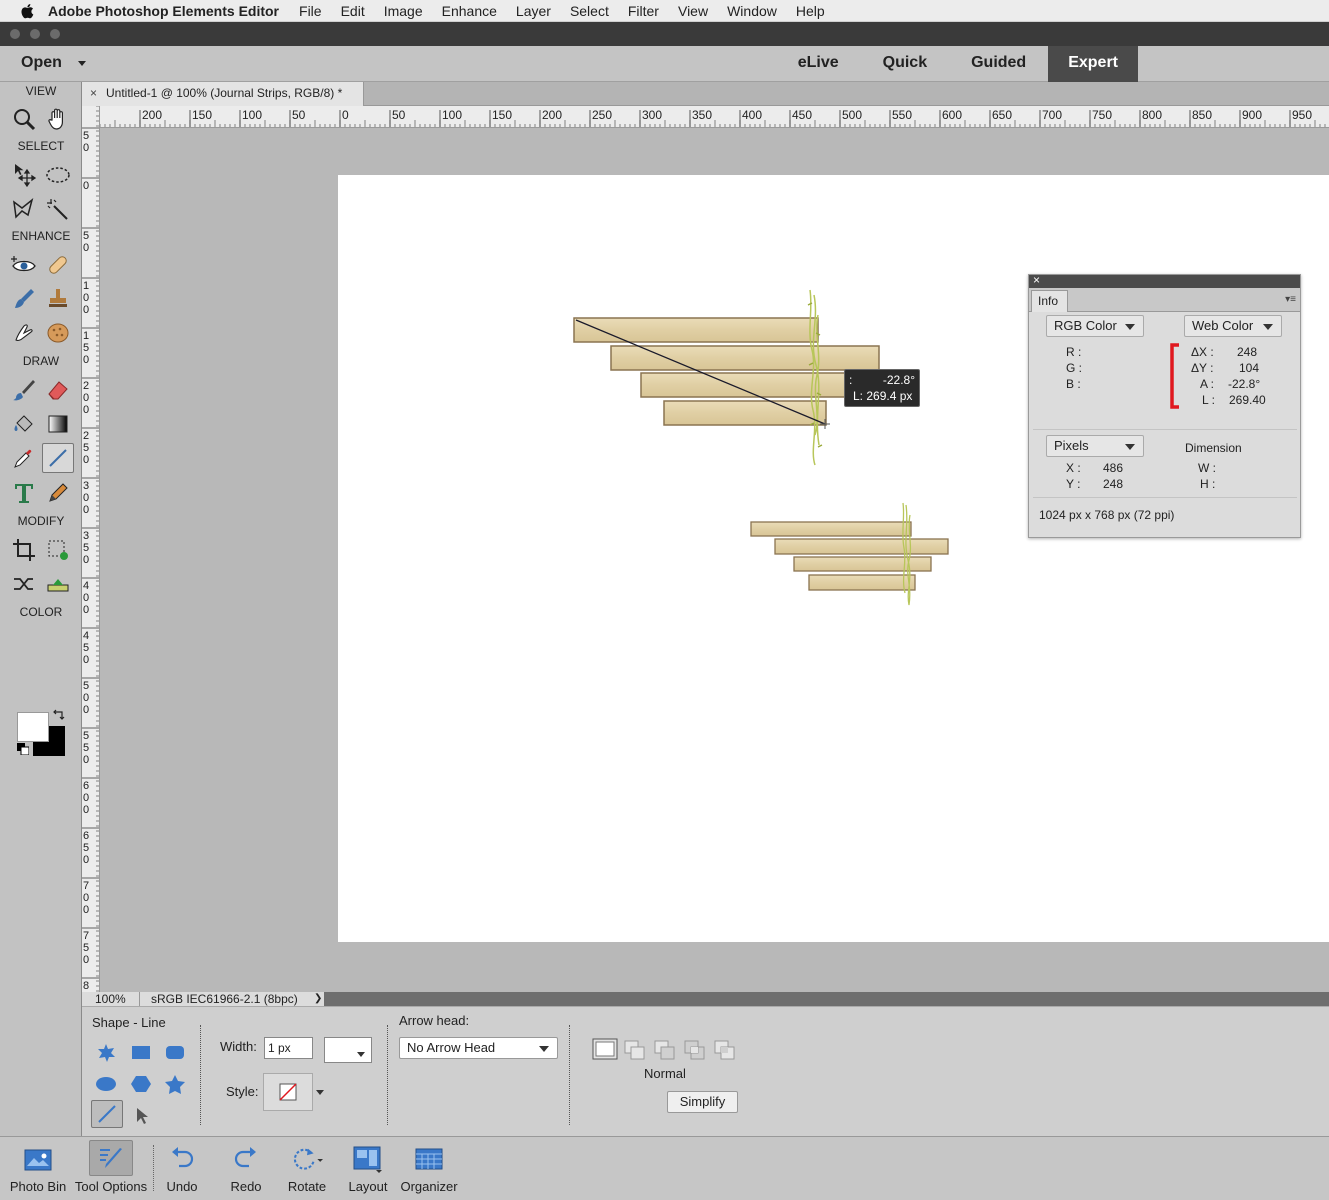  What do you see at coordinates (605, 1049) in the screenshot?
I see `new-shape-layer-icon` at bounding box center [605, 1049].